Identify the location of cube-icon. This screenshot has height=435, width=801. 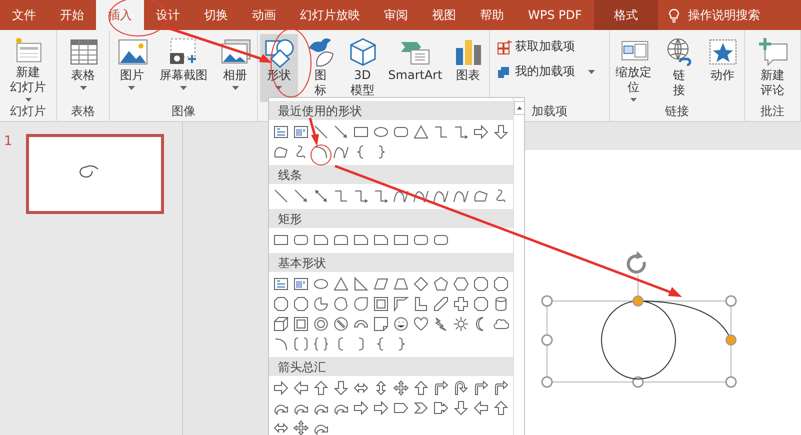
(281, 324).